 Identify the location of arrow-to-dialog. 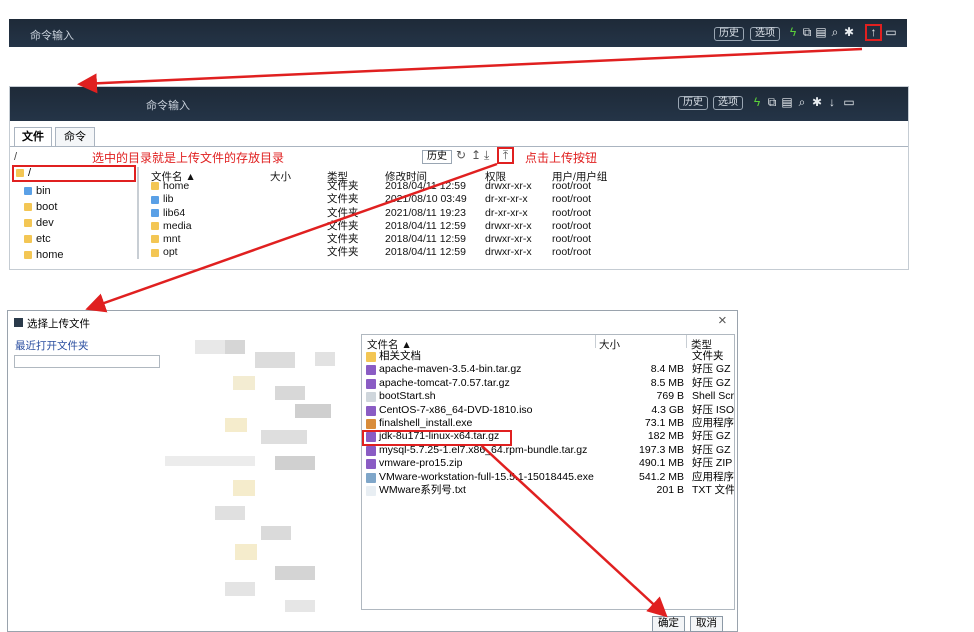
(291, 237).